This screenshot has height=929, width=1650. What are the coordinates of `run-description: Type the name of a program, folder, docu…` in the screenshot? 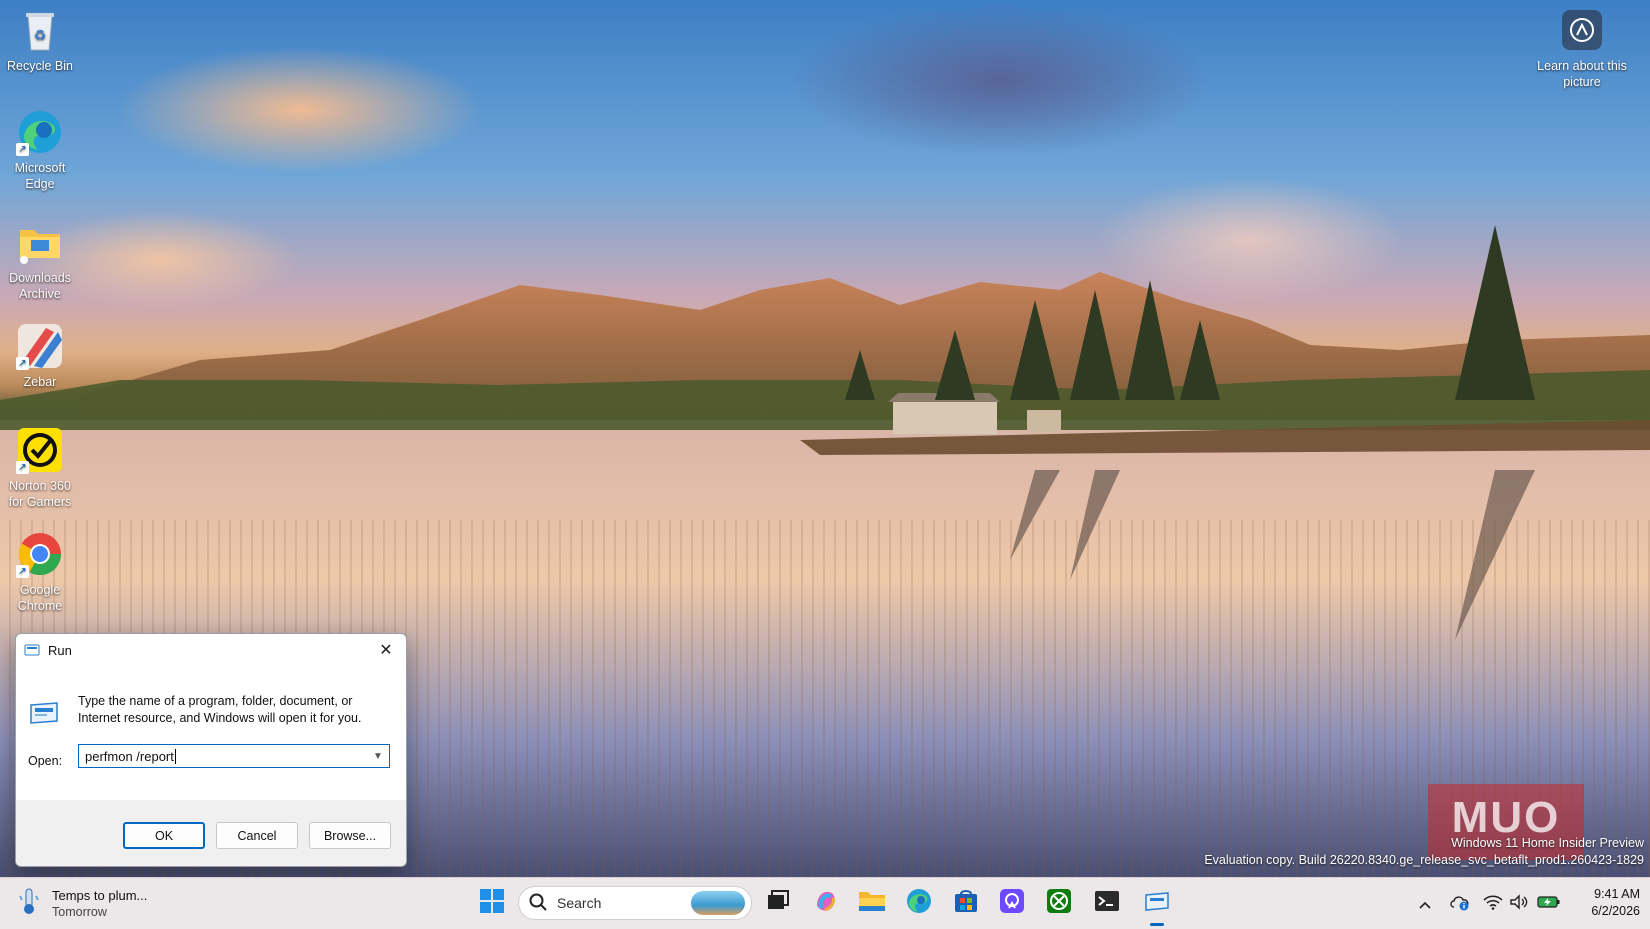 It's located at (220, 709).